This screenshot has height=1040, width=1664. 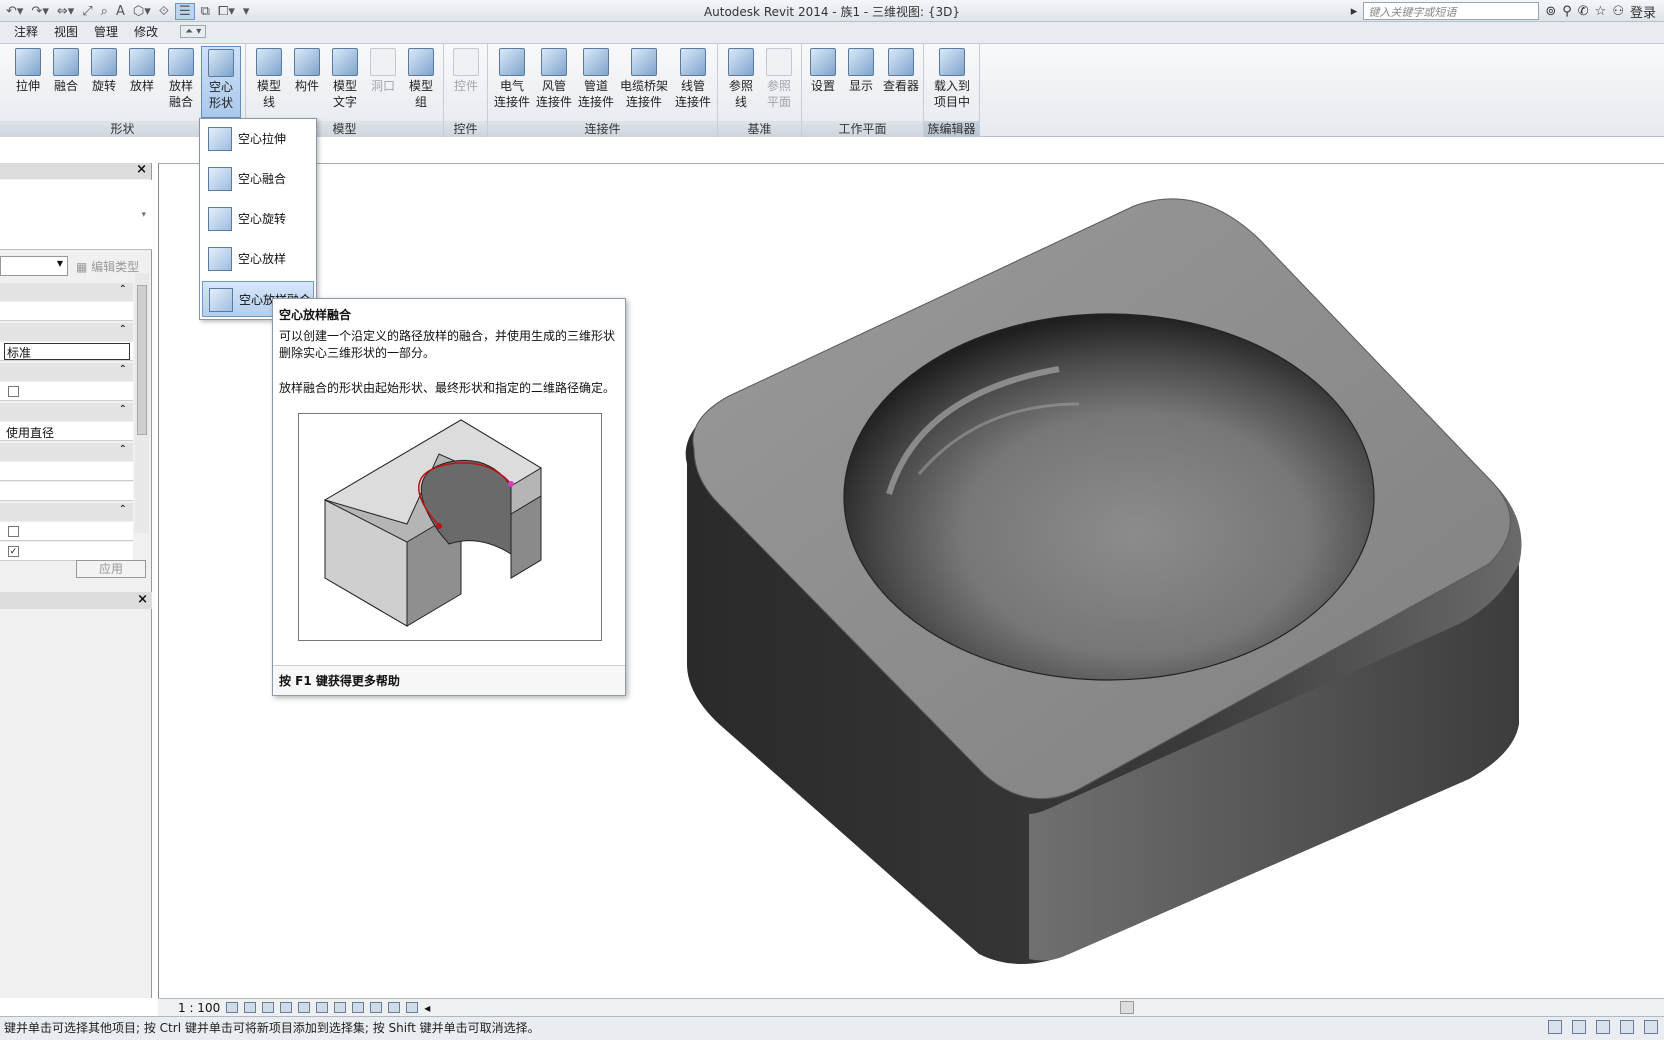 What do you see at coordinates (193, 31) in the screenshot?
I see `ribbon-minimize-icon: ⏶ ▾` at bounding box center [193, 31].